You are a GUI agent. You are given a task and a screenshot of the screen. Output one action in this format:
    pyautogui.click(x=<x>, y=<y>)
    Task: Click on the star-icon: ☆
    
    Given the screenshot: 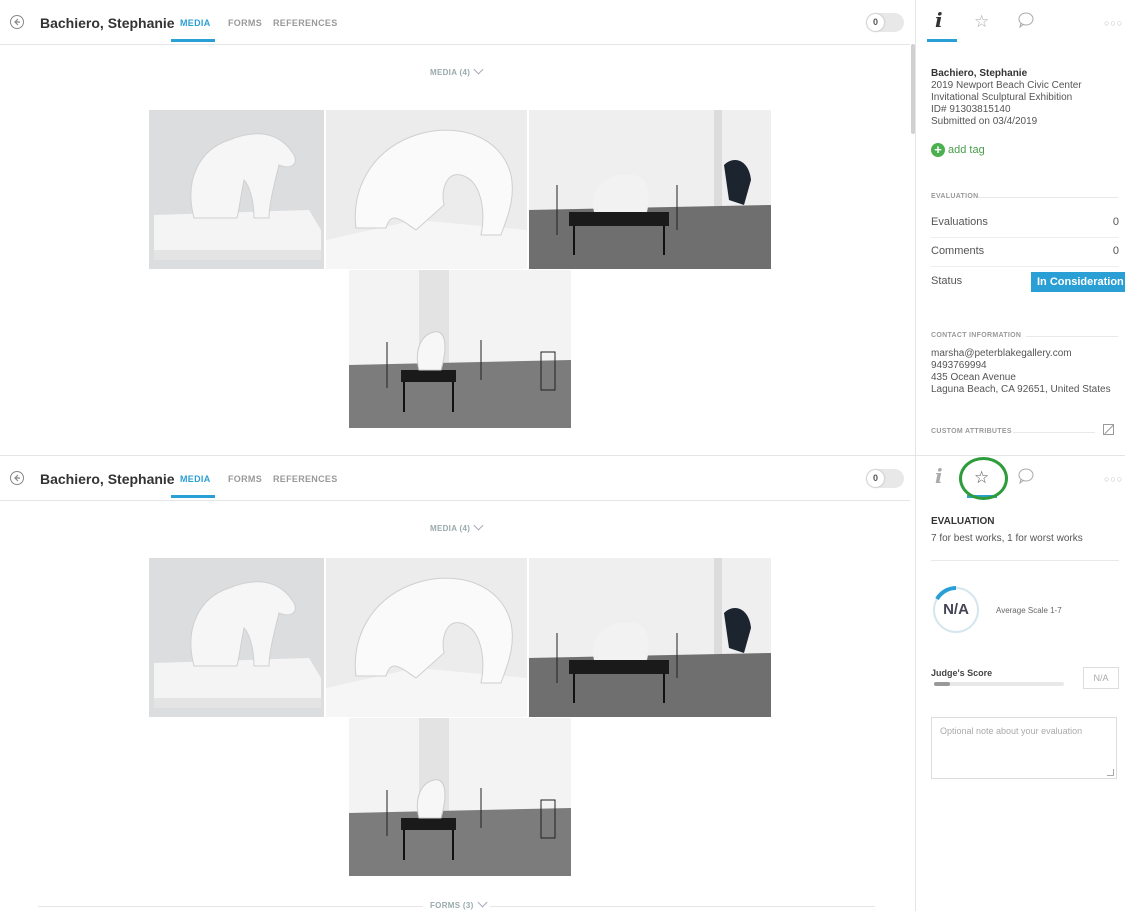 What is the action you would take?
    pyautogui.click(x=981, y=22)
    